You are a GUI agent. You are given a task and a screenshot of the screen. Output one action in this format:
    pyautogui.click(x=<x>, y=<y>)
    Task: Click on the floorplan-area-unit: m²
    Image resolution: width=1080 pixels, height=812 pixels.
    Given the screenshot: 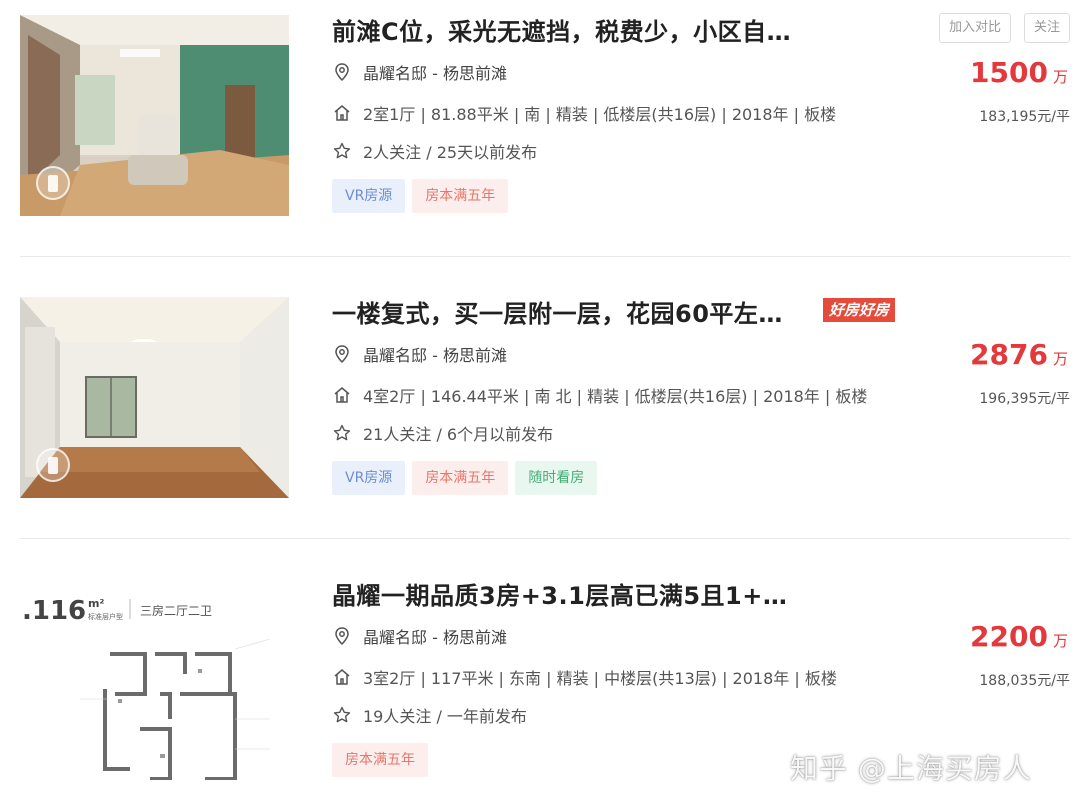 What is the action you would take?
    pyautogui.click(x=96, y=603)
    